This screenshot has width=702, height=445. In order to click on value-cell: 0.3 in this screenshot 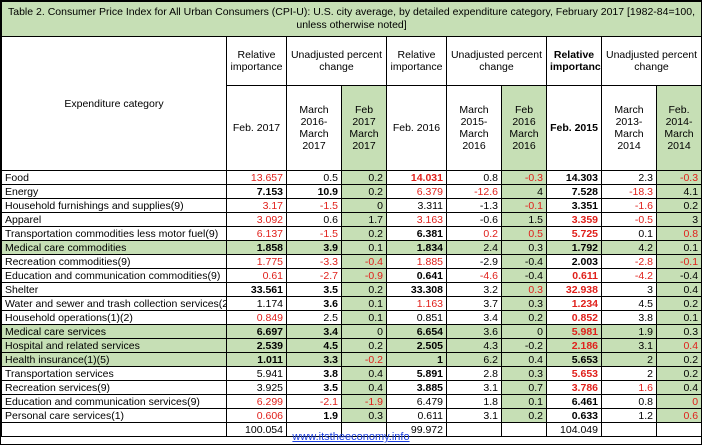, I will do `click(678, 331)`.